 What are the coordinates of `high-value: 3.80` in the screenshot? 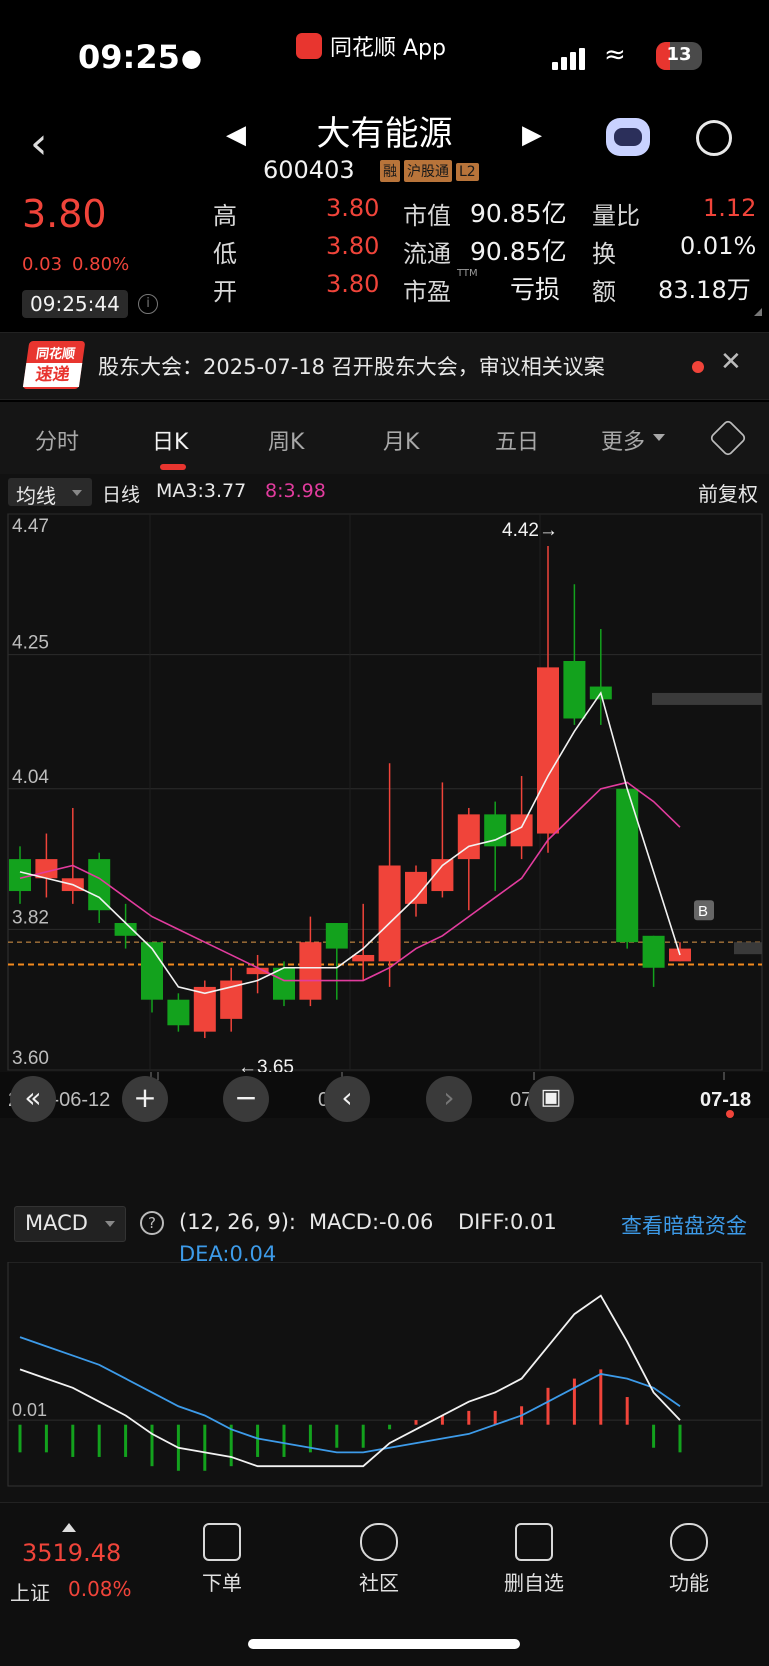 It's located at (353, 208).